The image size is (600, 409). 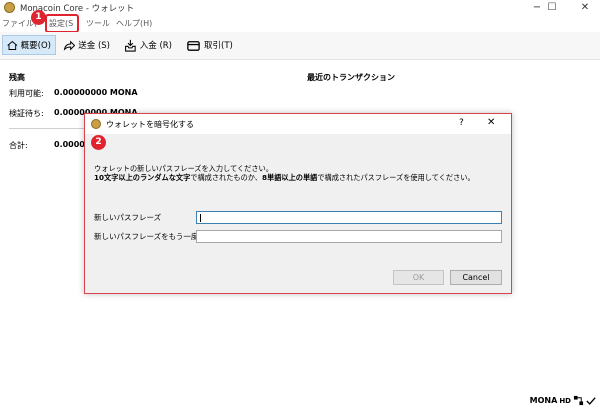 I want to click on send-tab: 送金 (S), so click(x=86, y=45).